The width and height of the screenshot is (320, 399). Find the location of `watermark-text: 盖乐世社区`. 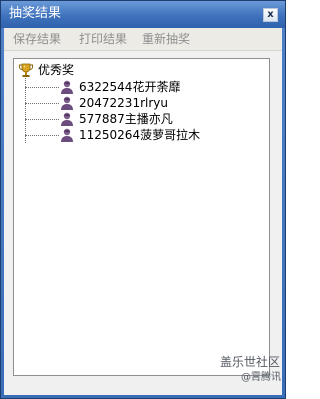

watermark-text: 盖乐世社区 is located at coordinates (250, 362).